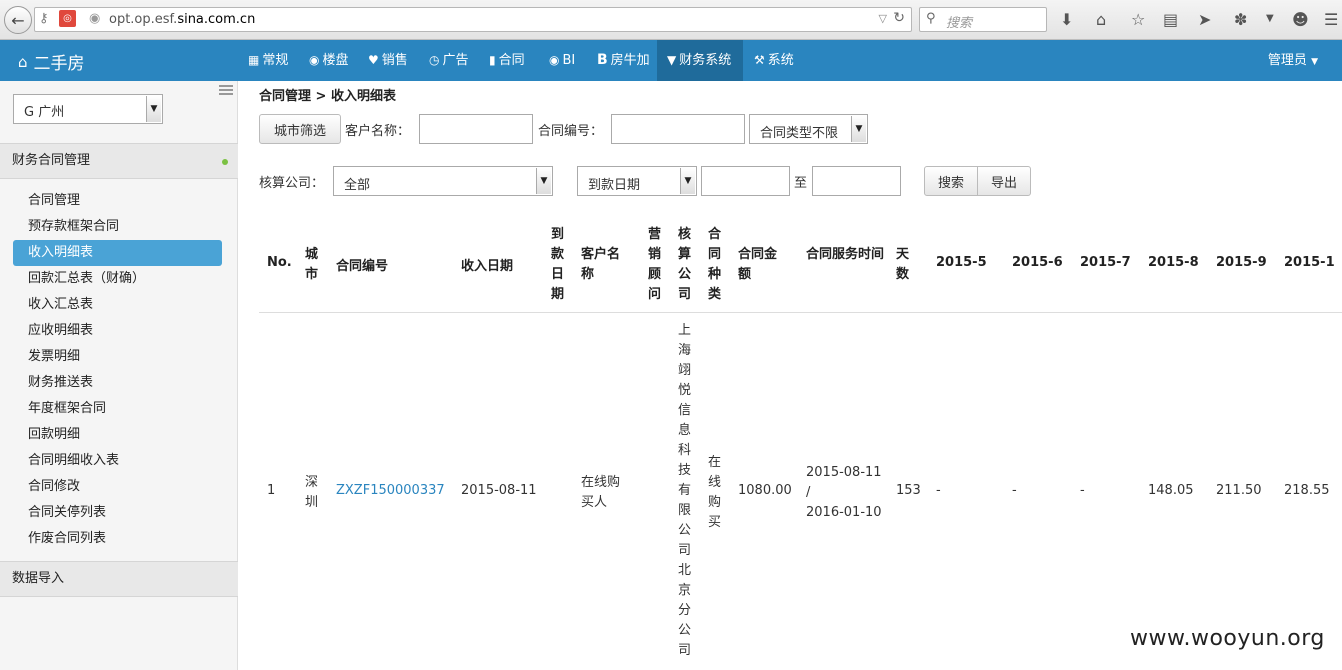  What do you see at coordinates (279, 262) in the screenshot?
I see `th-no: No.` at bounding box center [279, 262].